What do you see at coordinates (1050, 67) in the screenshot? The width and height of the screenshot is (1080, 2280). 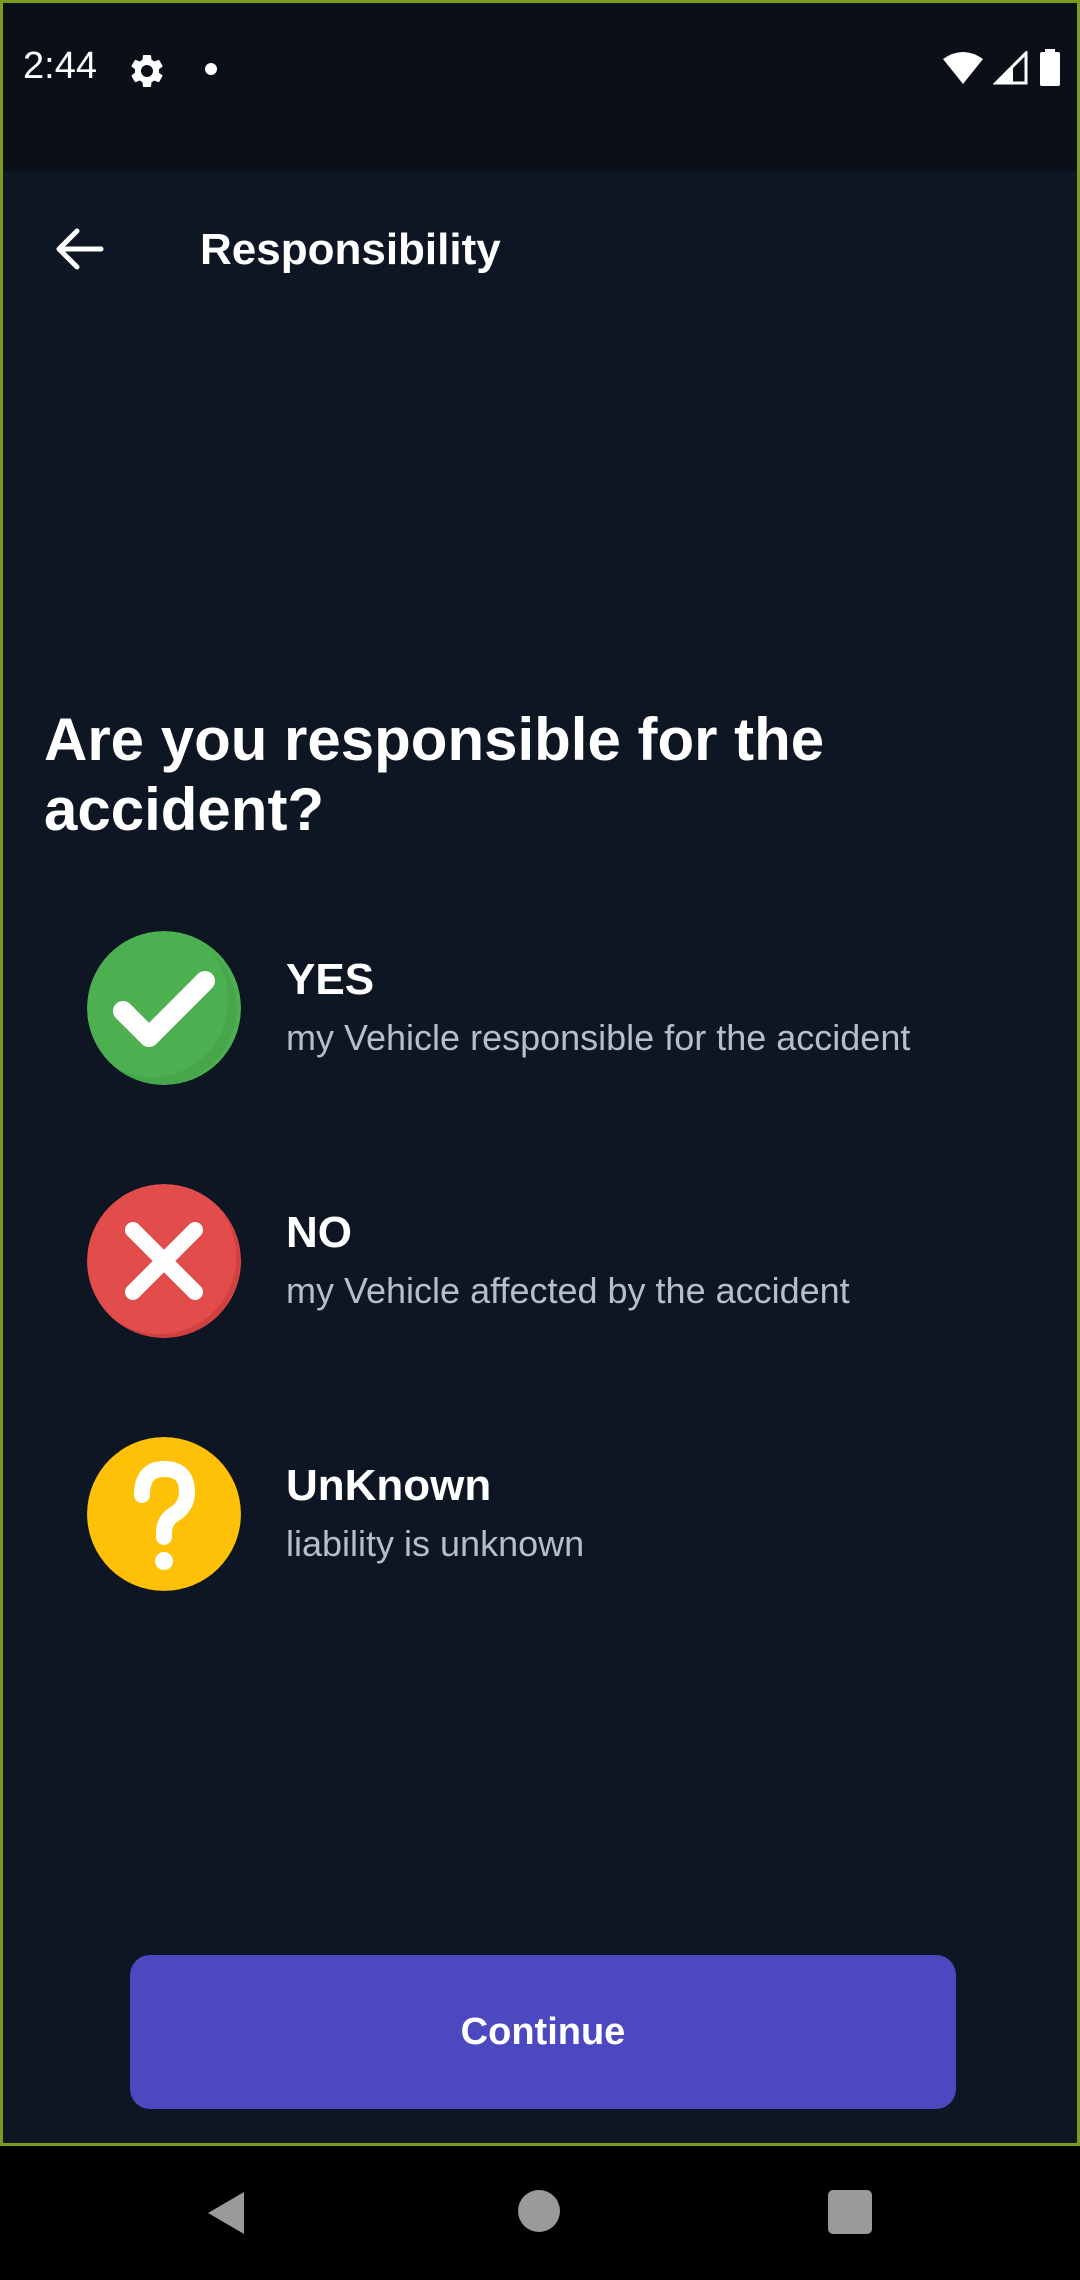 I see `battery-icon` at bounding box center [1050, 67].